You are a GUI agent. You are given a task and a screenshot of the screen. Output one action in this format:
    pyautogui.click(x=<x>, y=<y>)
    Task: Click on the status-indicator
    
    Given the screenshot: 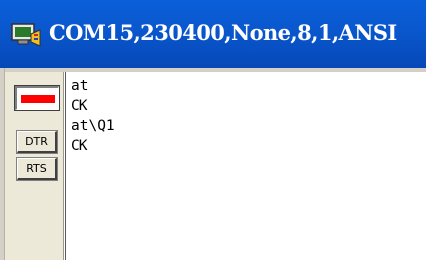 What is the action you would take?
    pyautogui.click(x=37, y=98)
    